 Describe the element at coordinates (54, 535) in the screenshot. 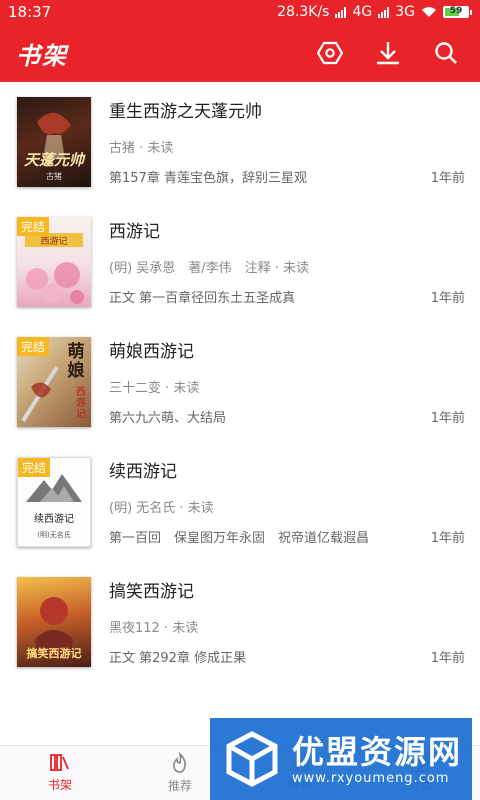

I see `cover-author: (明)无名氏` at that location.